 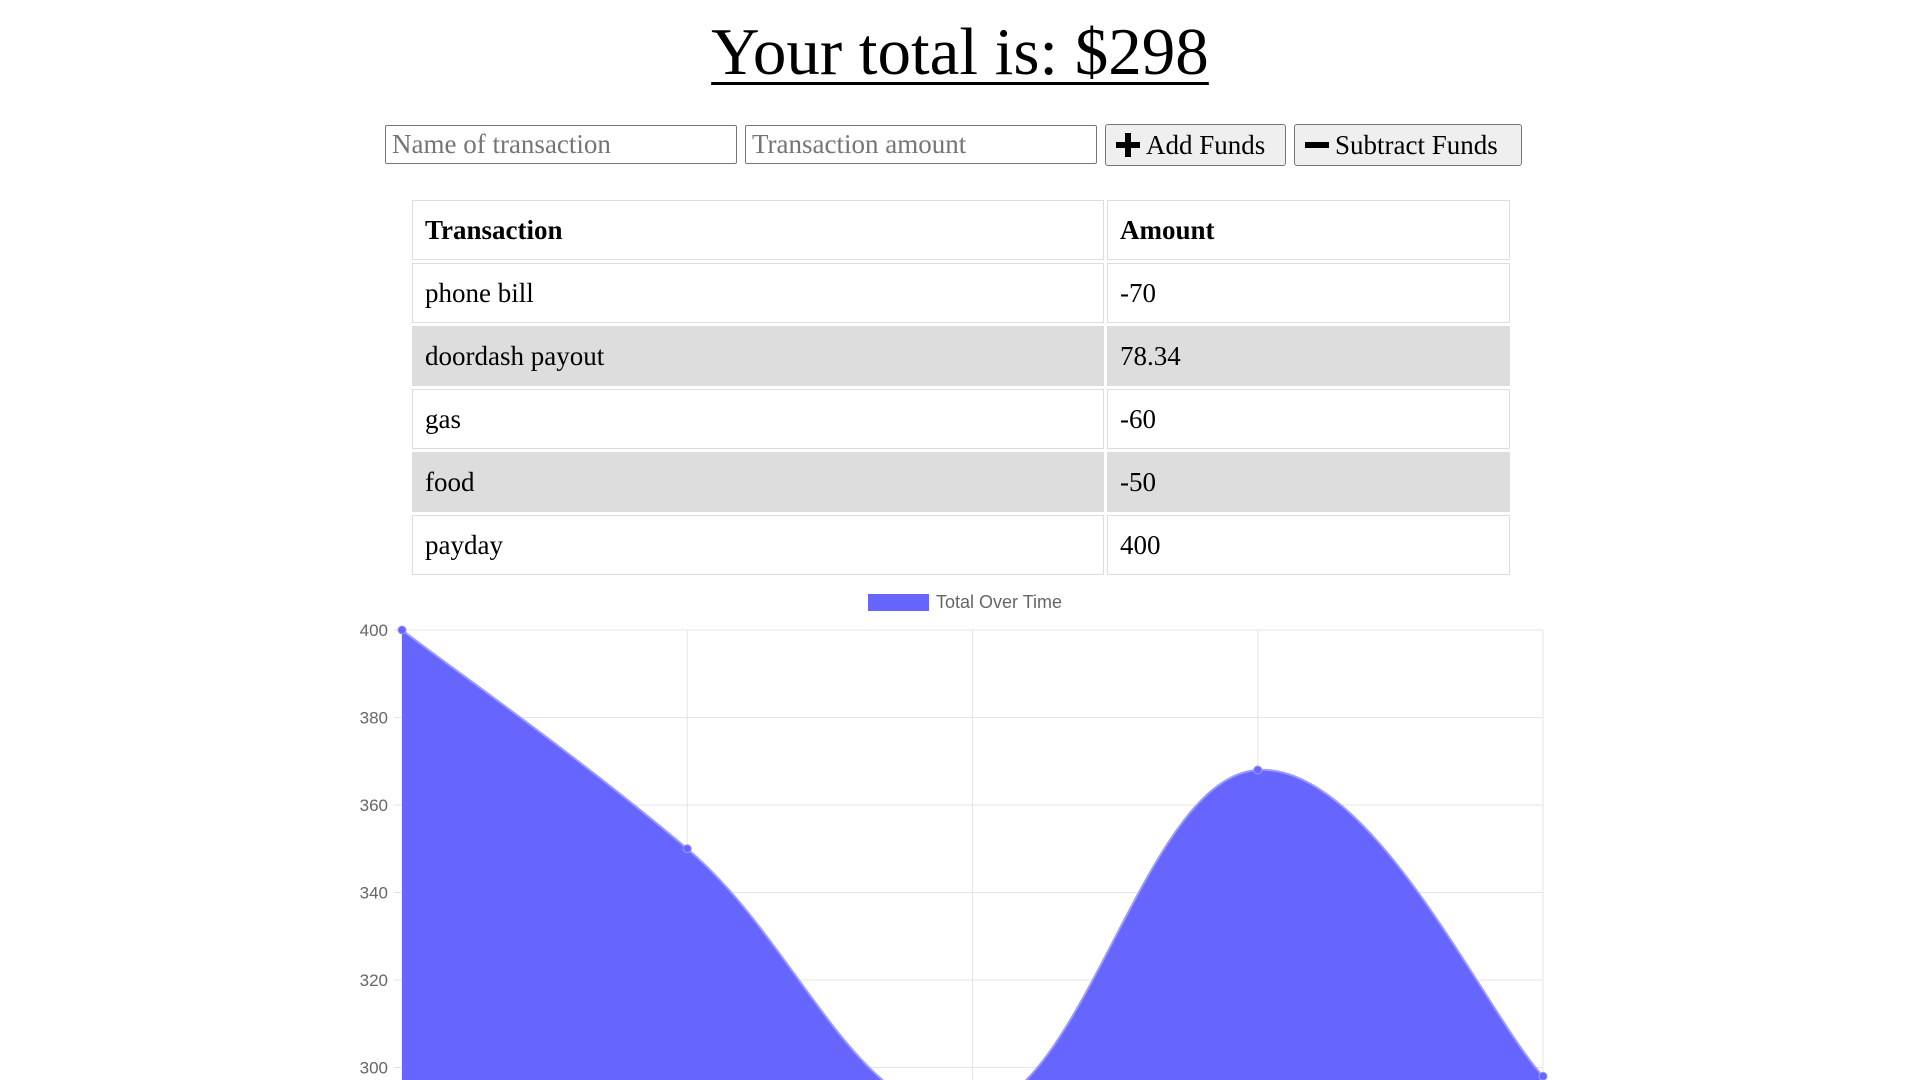 I want to click on add-funds-button: Add Funds, so click(x=1195, y=145).